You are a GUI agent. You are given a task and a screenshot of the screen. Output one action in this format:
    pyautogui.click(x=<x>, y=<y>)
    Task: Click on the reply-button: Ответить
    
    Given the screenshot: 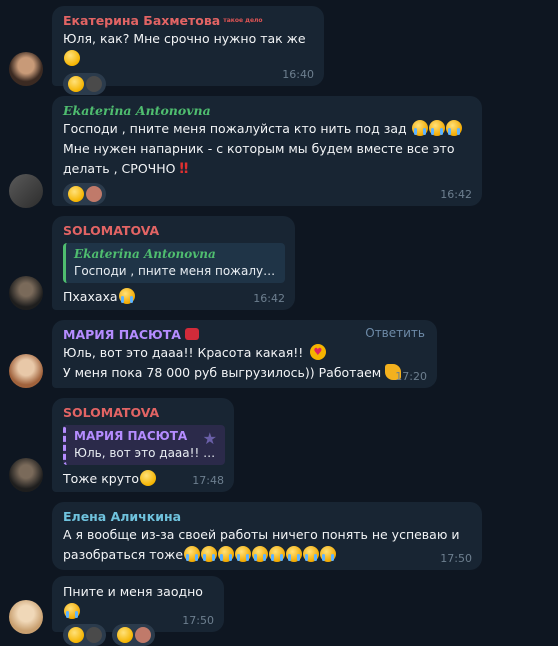 What is the action you would take?
    pyautogui.click(x=395, y=333)
    